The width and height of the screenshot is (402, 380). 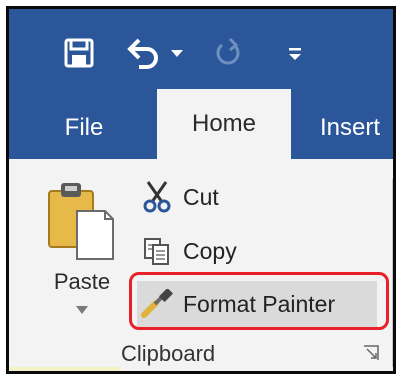 I want to click on tab-insert: Insert, so click(x=349, y=128).